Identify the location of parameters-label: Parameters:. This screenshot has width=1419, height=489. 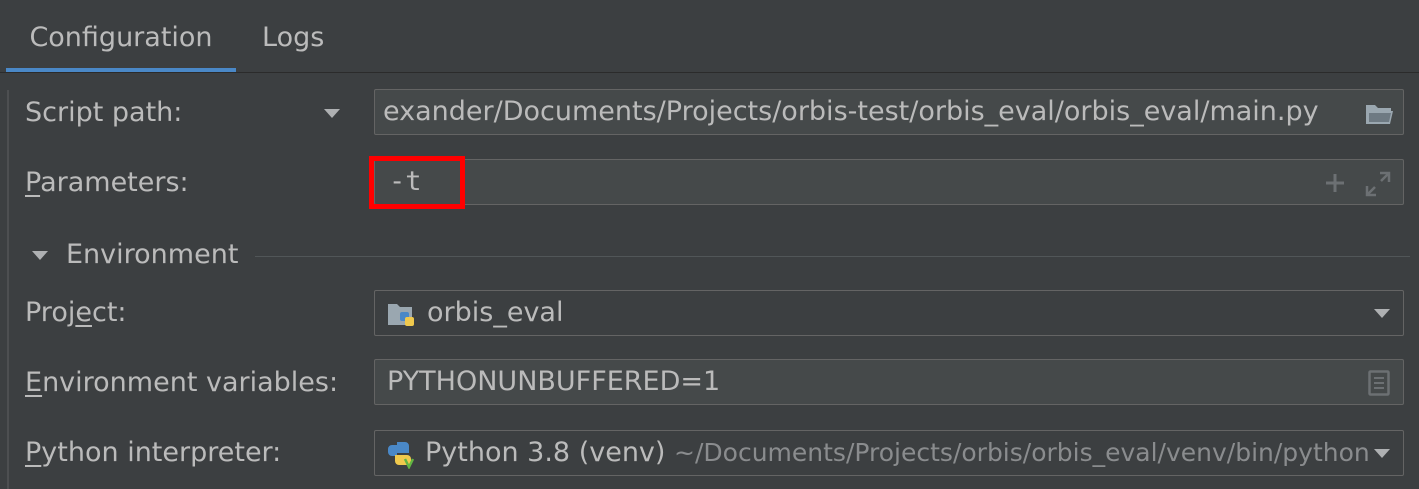
(107, 183).